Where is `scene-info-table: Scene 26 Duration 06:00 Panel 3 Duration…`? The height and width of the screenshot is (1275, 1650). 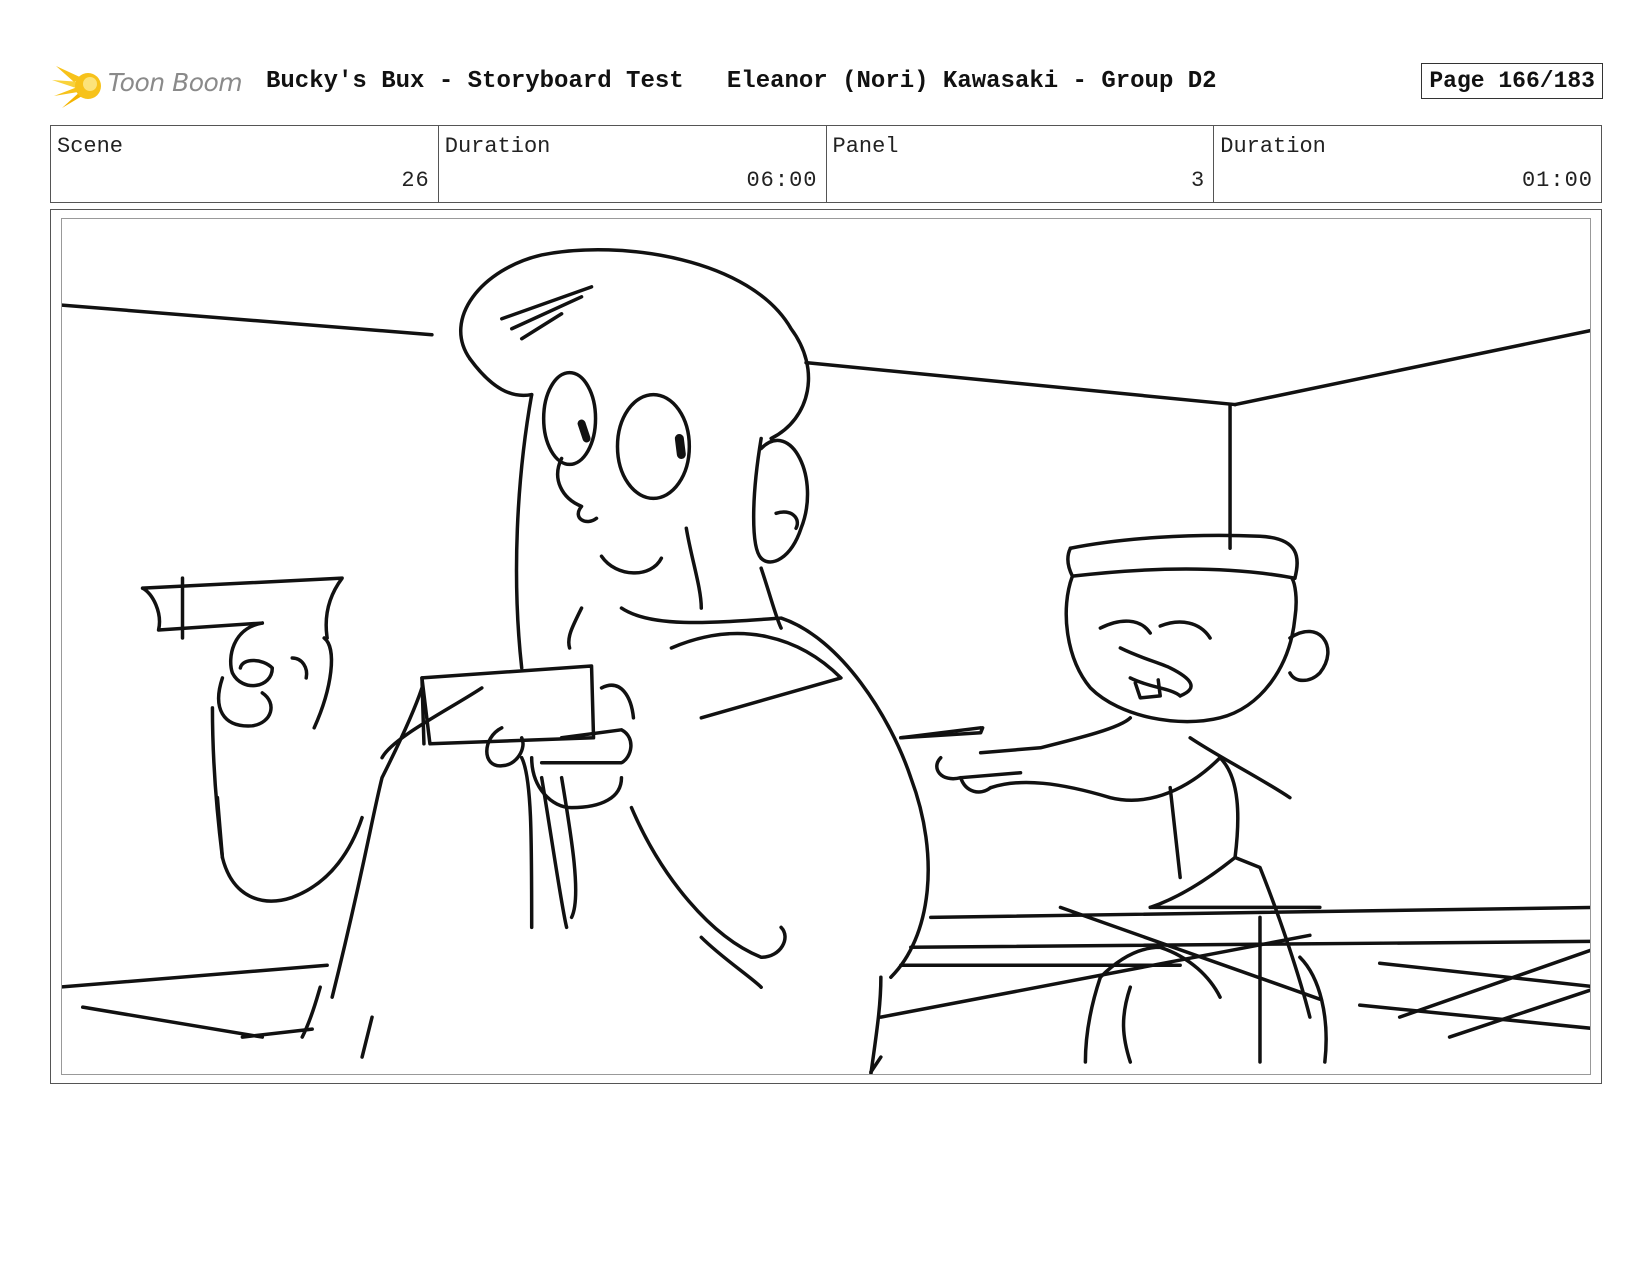
scene-info-table: Scene 26 Duration 06:00 Panel 3 Duration… is located at coordinates (826, 164).